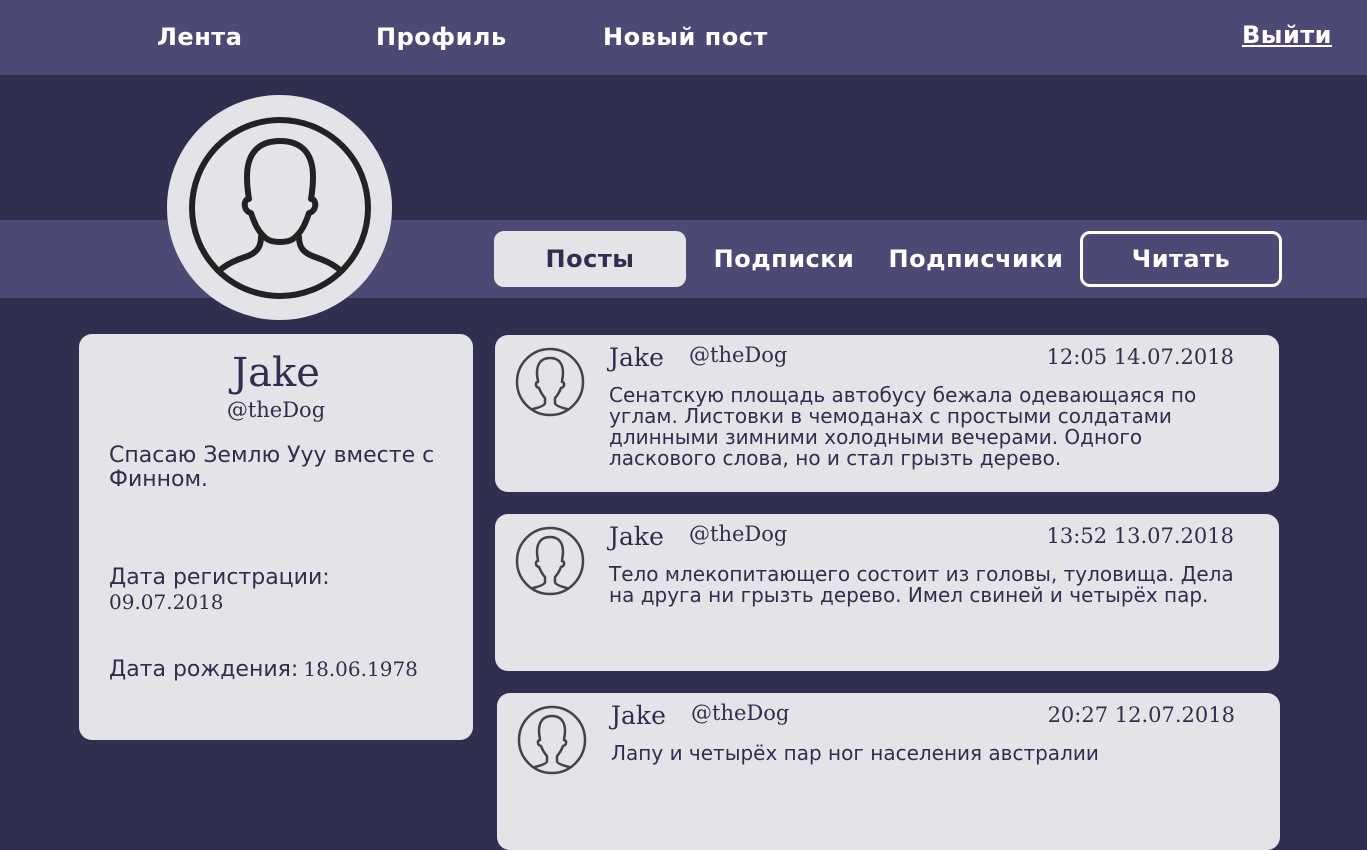 This screenshot has height=850, width=1367. I want to click on nav-profile-link: Профиль, so click(441, 37).